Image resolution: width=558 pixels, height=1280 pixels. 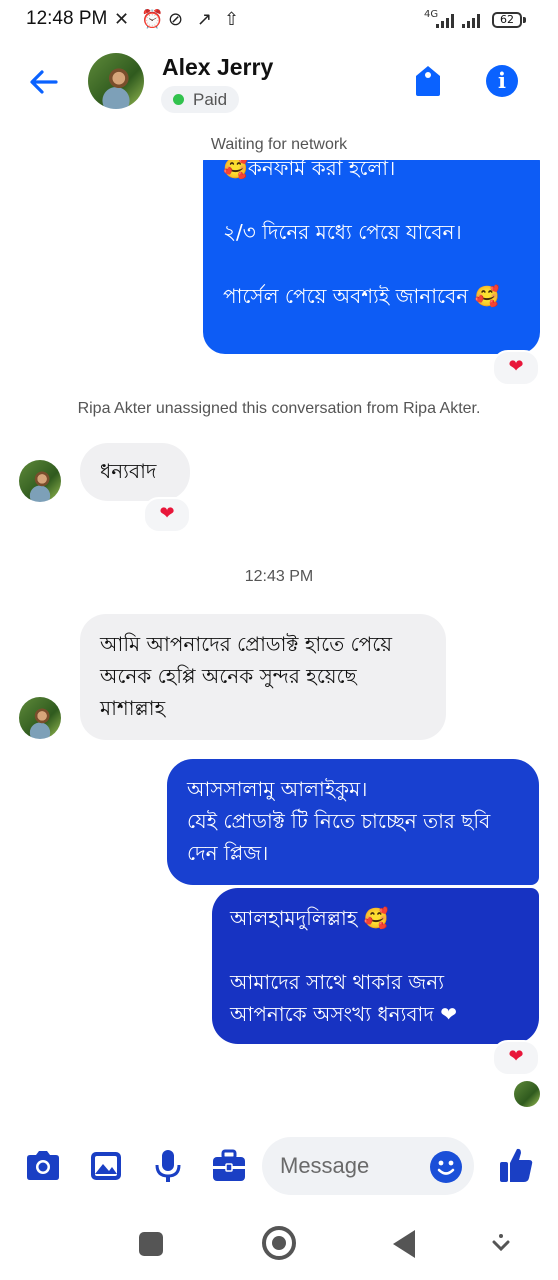 What do you see at coordinates (404, 1244) in the screenshot?
I see `nav-back-button` at bounding box center [404, 1244].